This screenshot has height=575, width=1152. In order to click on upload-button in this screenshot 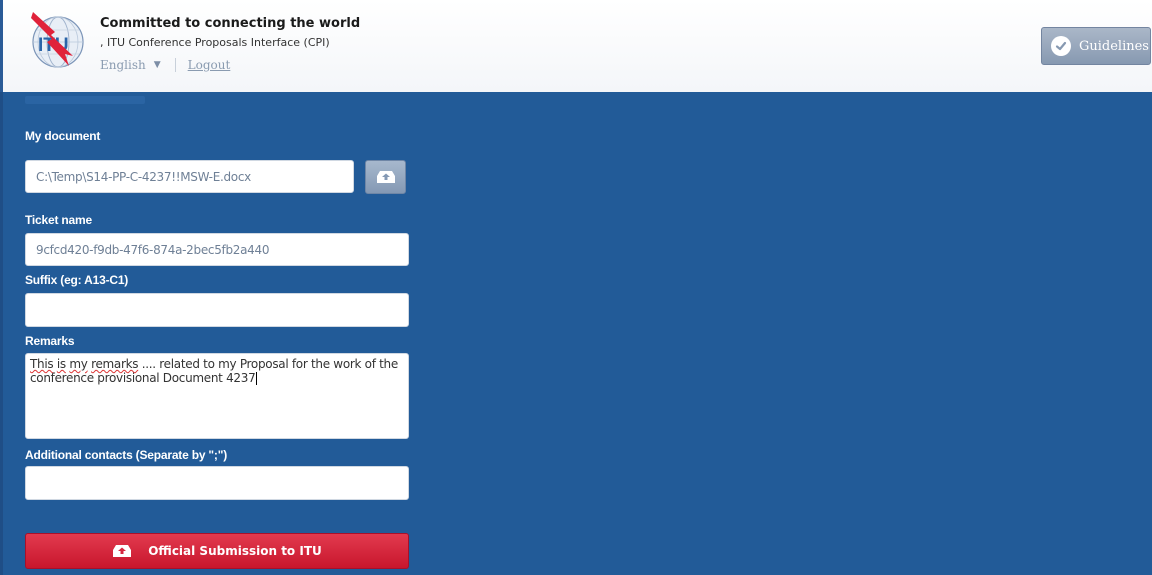, I will do `click(385, 177)`.